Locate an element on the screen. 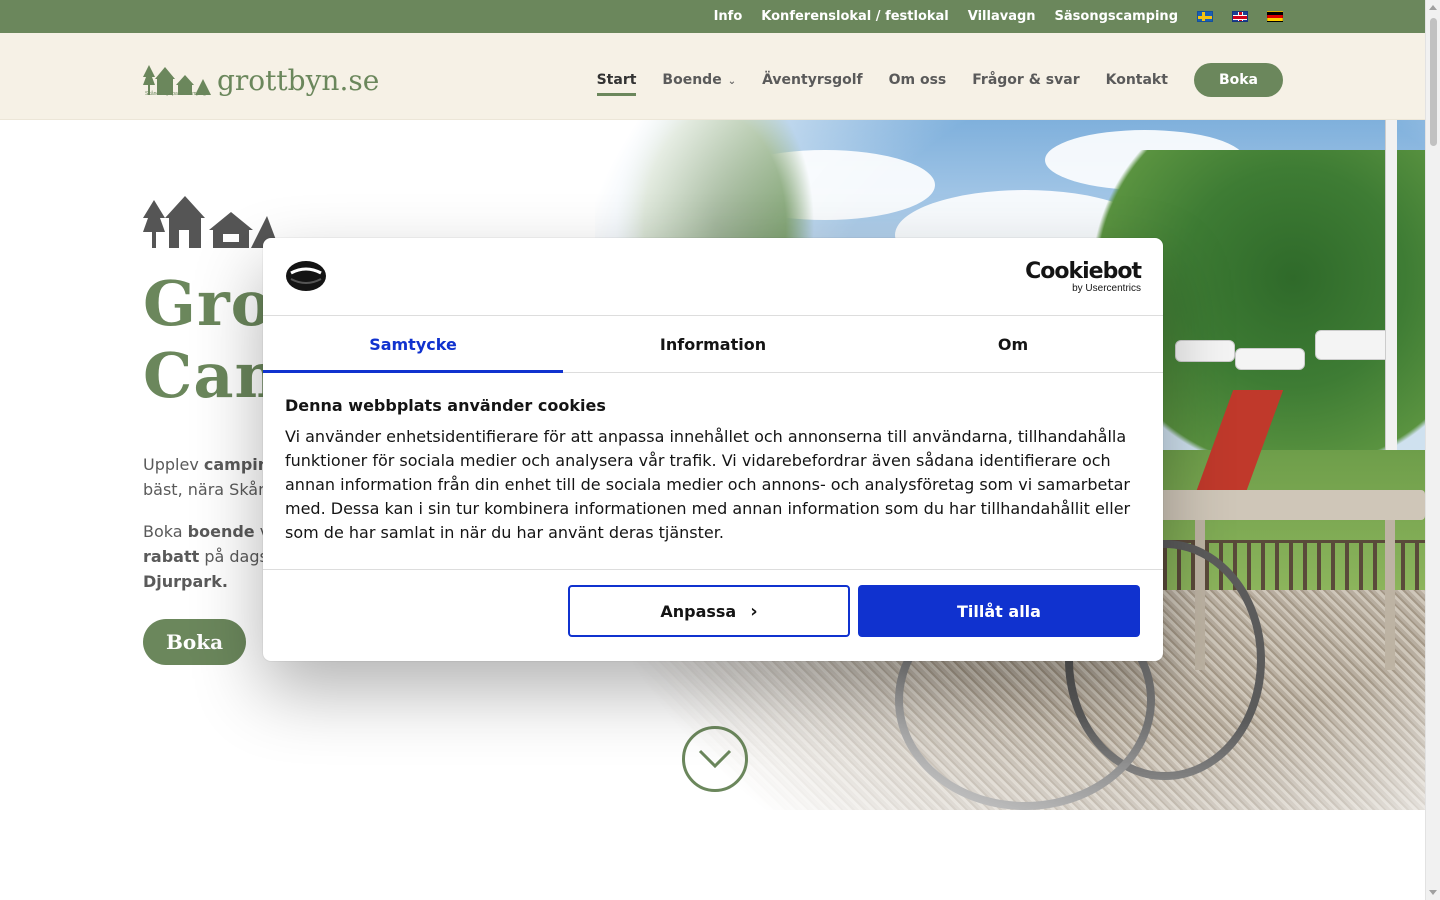 Image resolution: width=1440 pixels, height=900 pixels. nav-aventyrsgolf: Äventyrsgolf is located at coordinates (812, 80).